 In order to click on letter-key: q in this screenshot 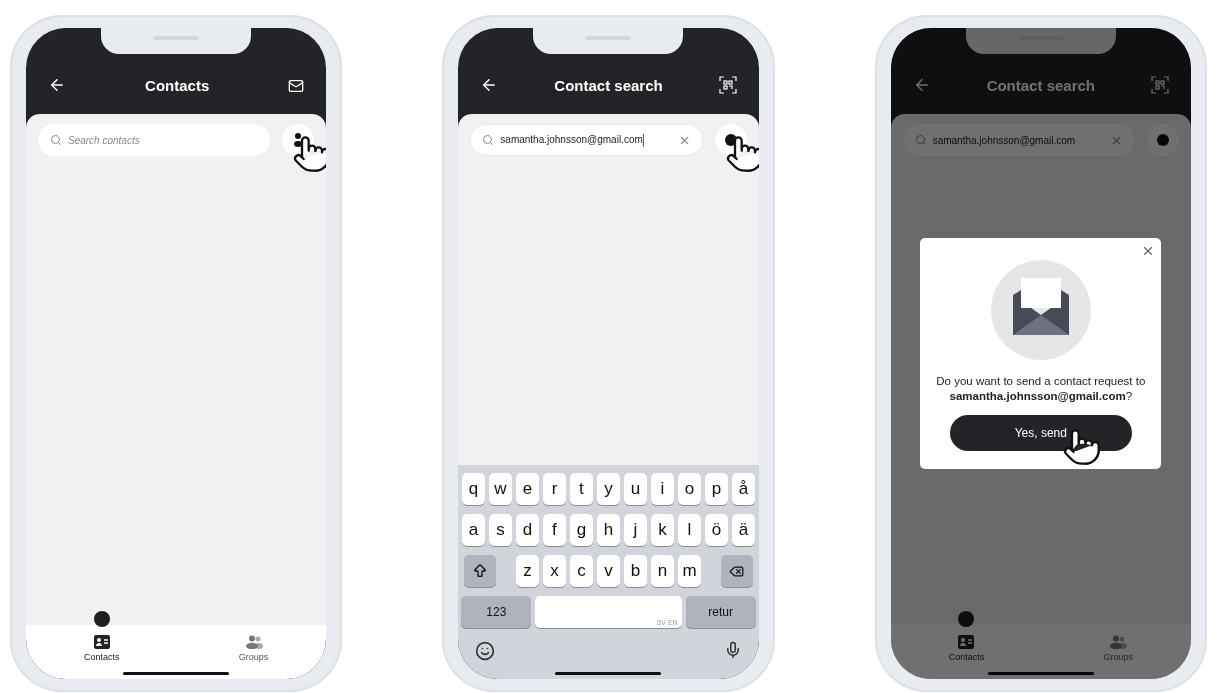, I will do `click(473, 489)`.